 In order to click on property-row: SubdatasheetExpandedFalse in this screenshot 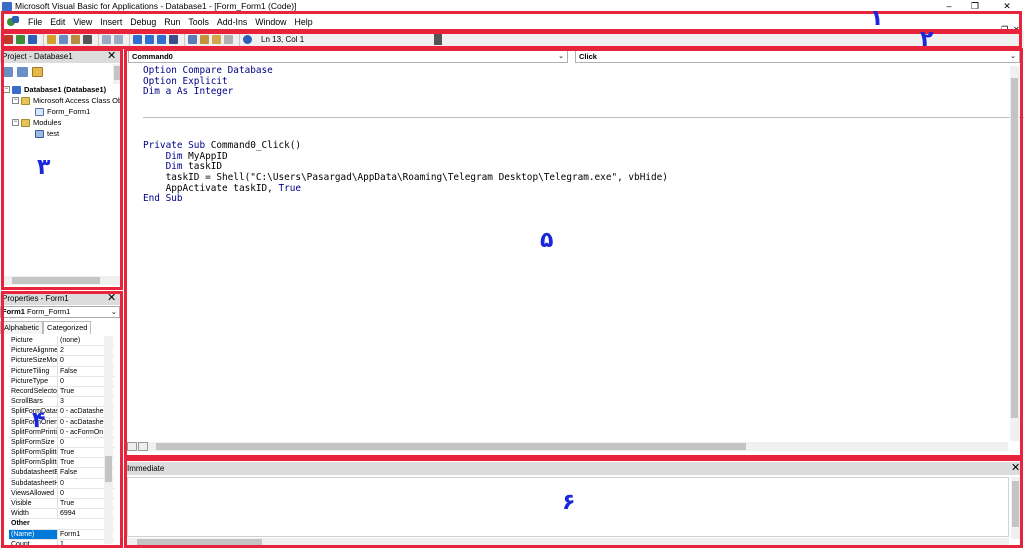, I will do `click(62, 473)`.